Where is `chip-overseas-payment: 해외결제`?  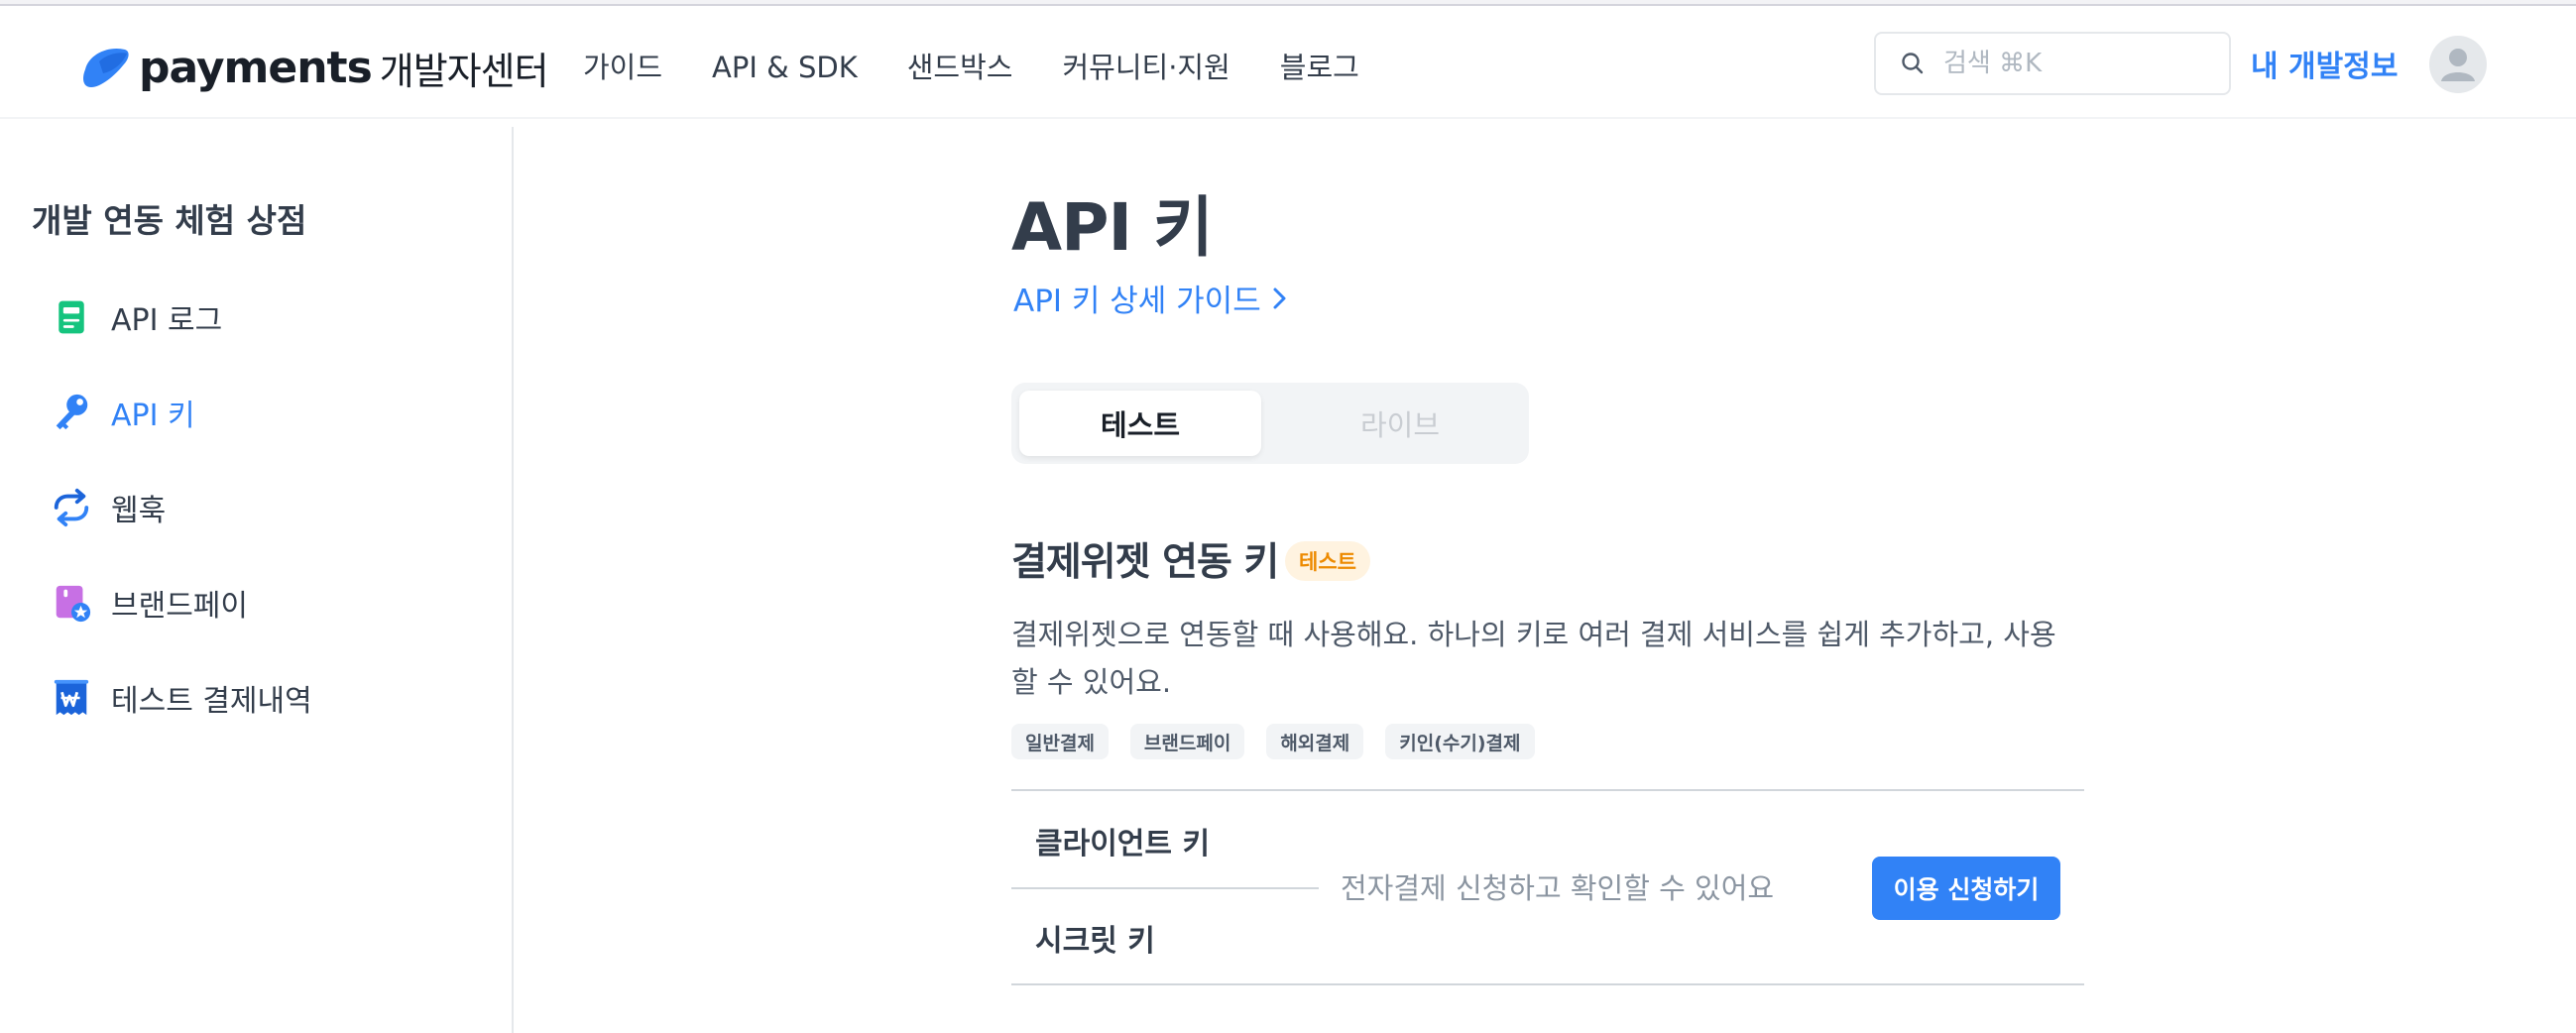 chip-overseas-payment: 해외결제 is located at coordinates (1315, 741).